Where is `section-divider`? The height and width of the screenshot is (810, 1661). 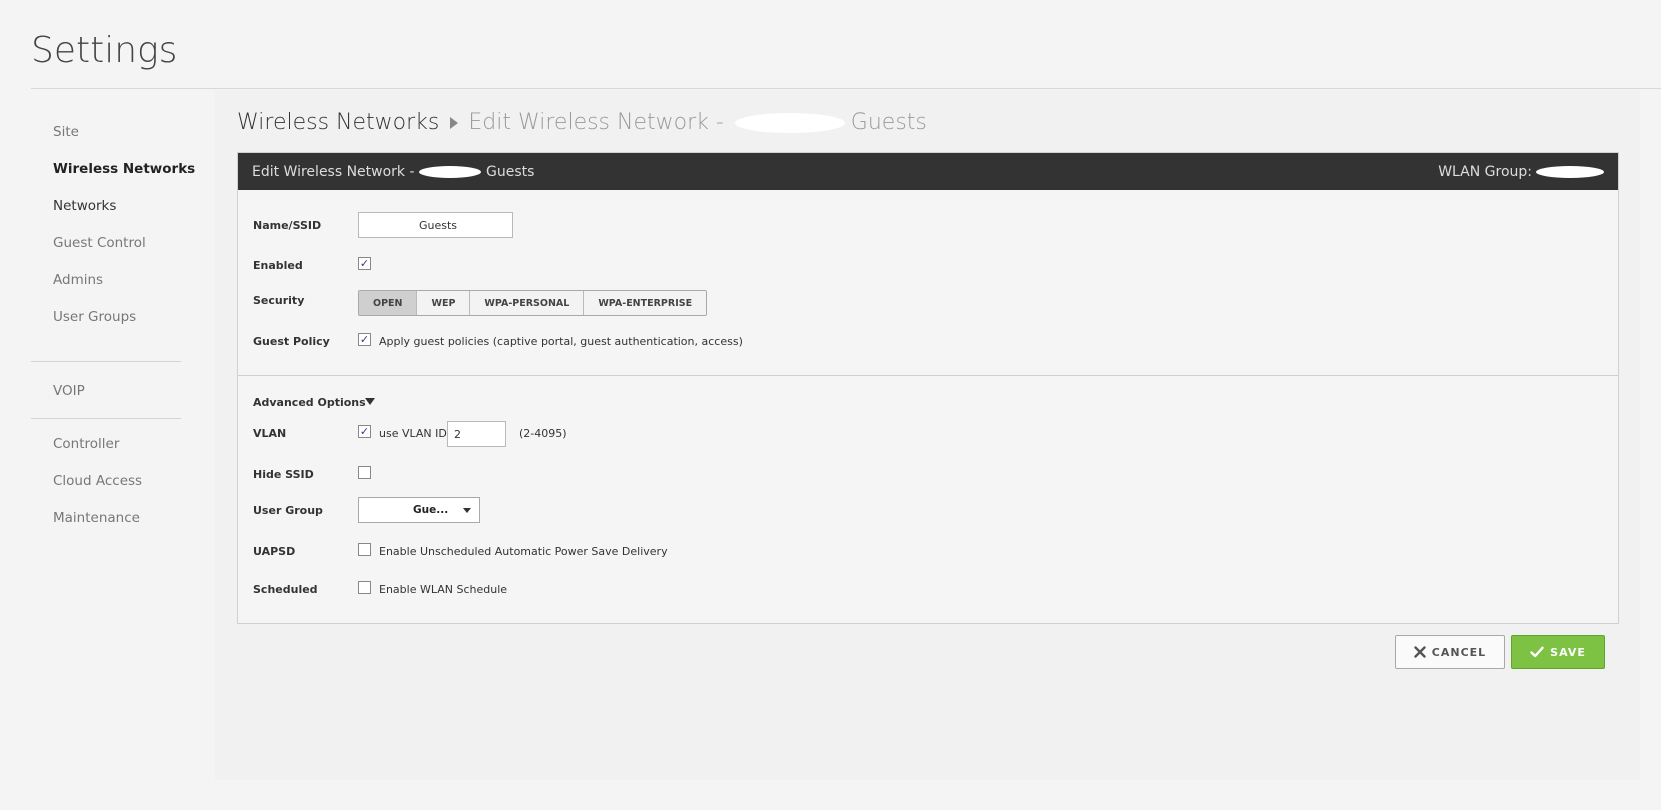 section-divider is located at coordinates (928, 375).